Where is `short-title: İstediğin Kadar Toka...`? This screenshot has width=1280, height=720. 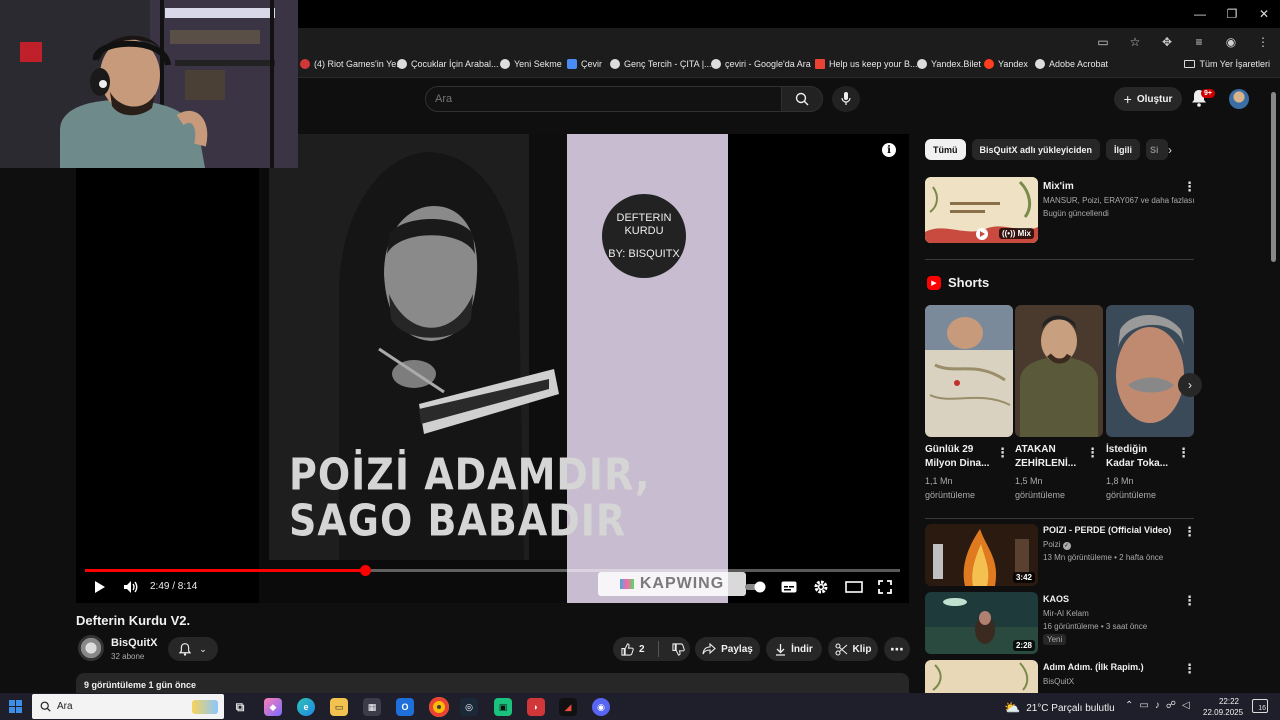 short-title: İstediğin Kadar Toka... is located at coordinates (1142, 457).